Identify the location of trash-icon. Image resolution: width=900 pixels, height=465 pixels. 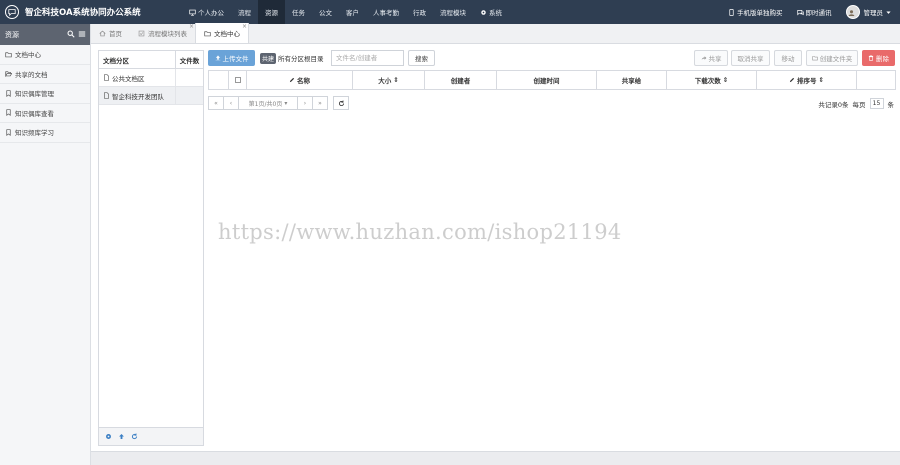
(871, 58).